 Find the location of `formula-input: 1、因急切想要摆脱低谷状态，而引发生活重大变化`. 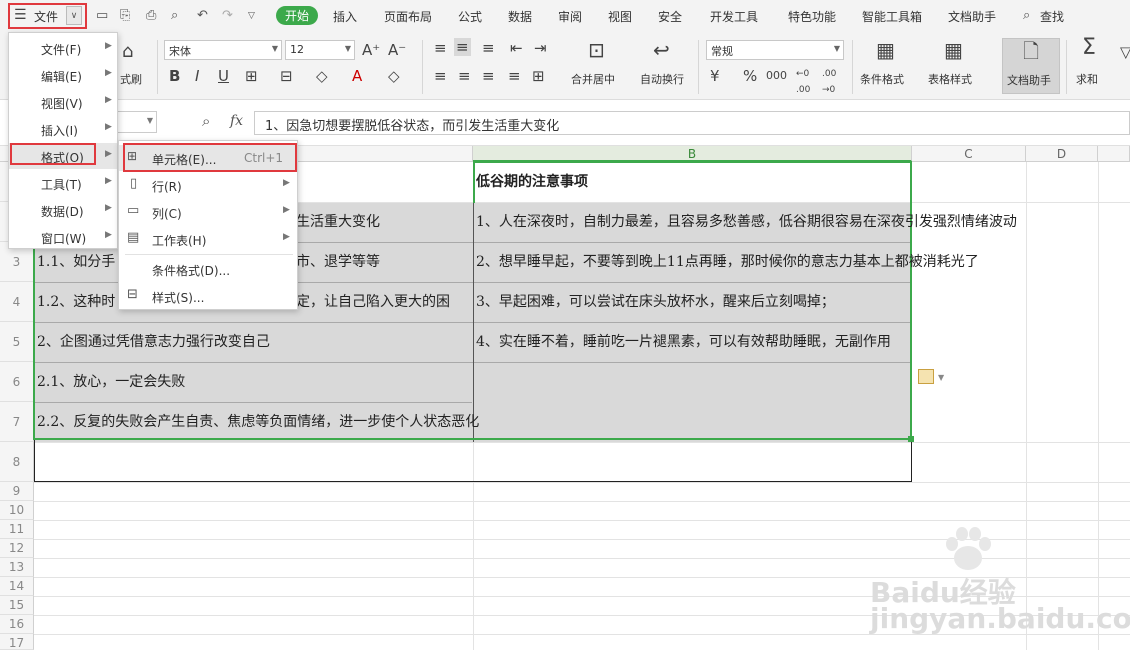

formula-input: 1、因急切想要摆脱低谷状态，而引发生活重大变化 is located at coordinates (692, 123).